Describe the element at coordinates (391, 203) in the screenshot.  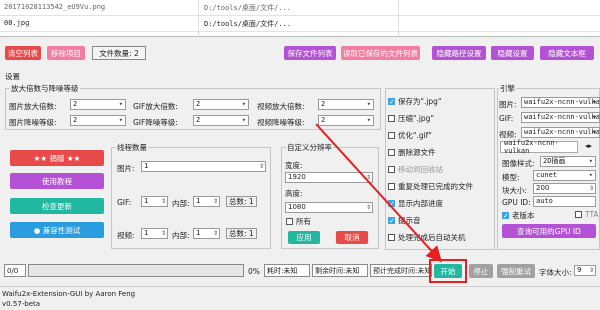
I see `annotation-arrow` at that location.